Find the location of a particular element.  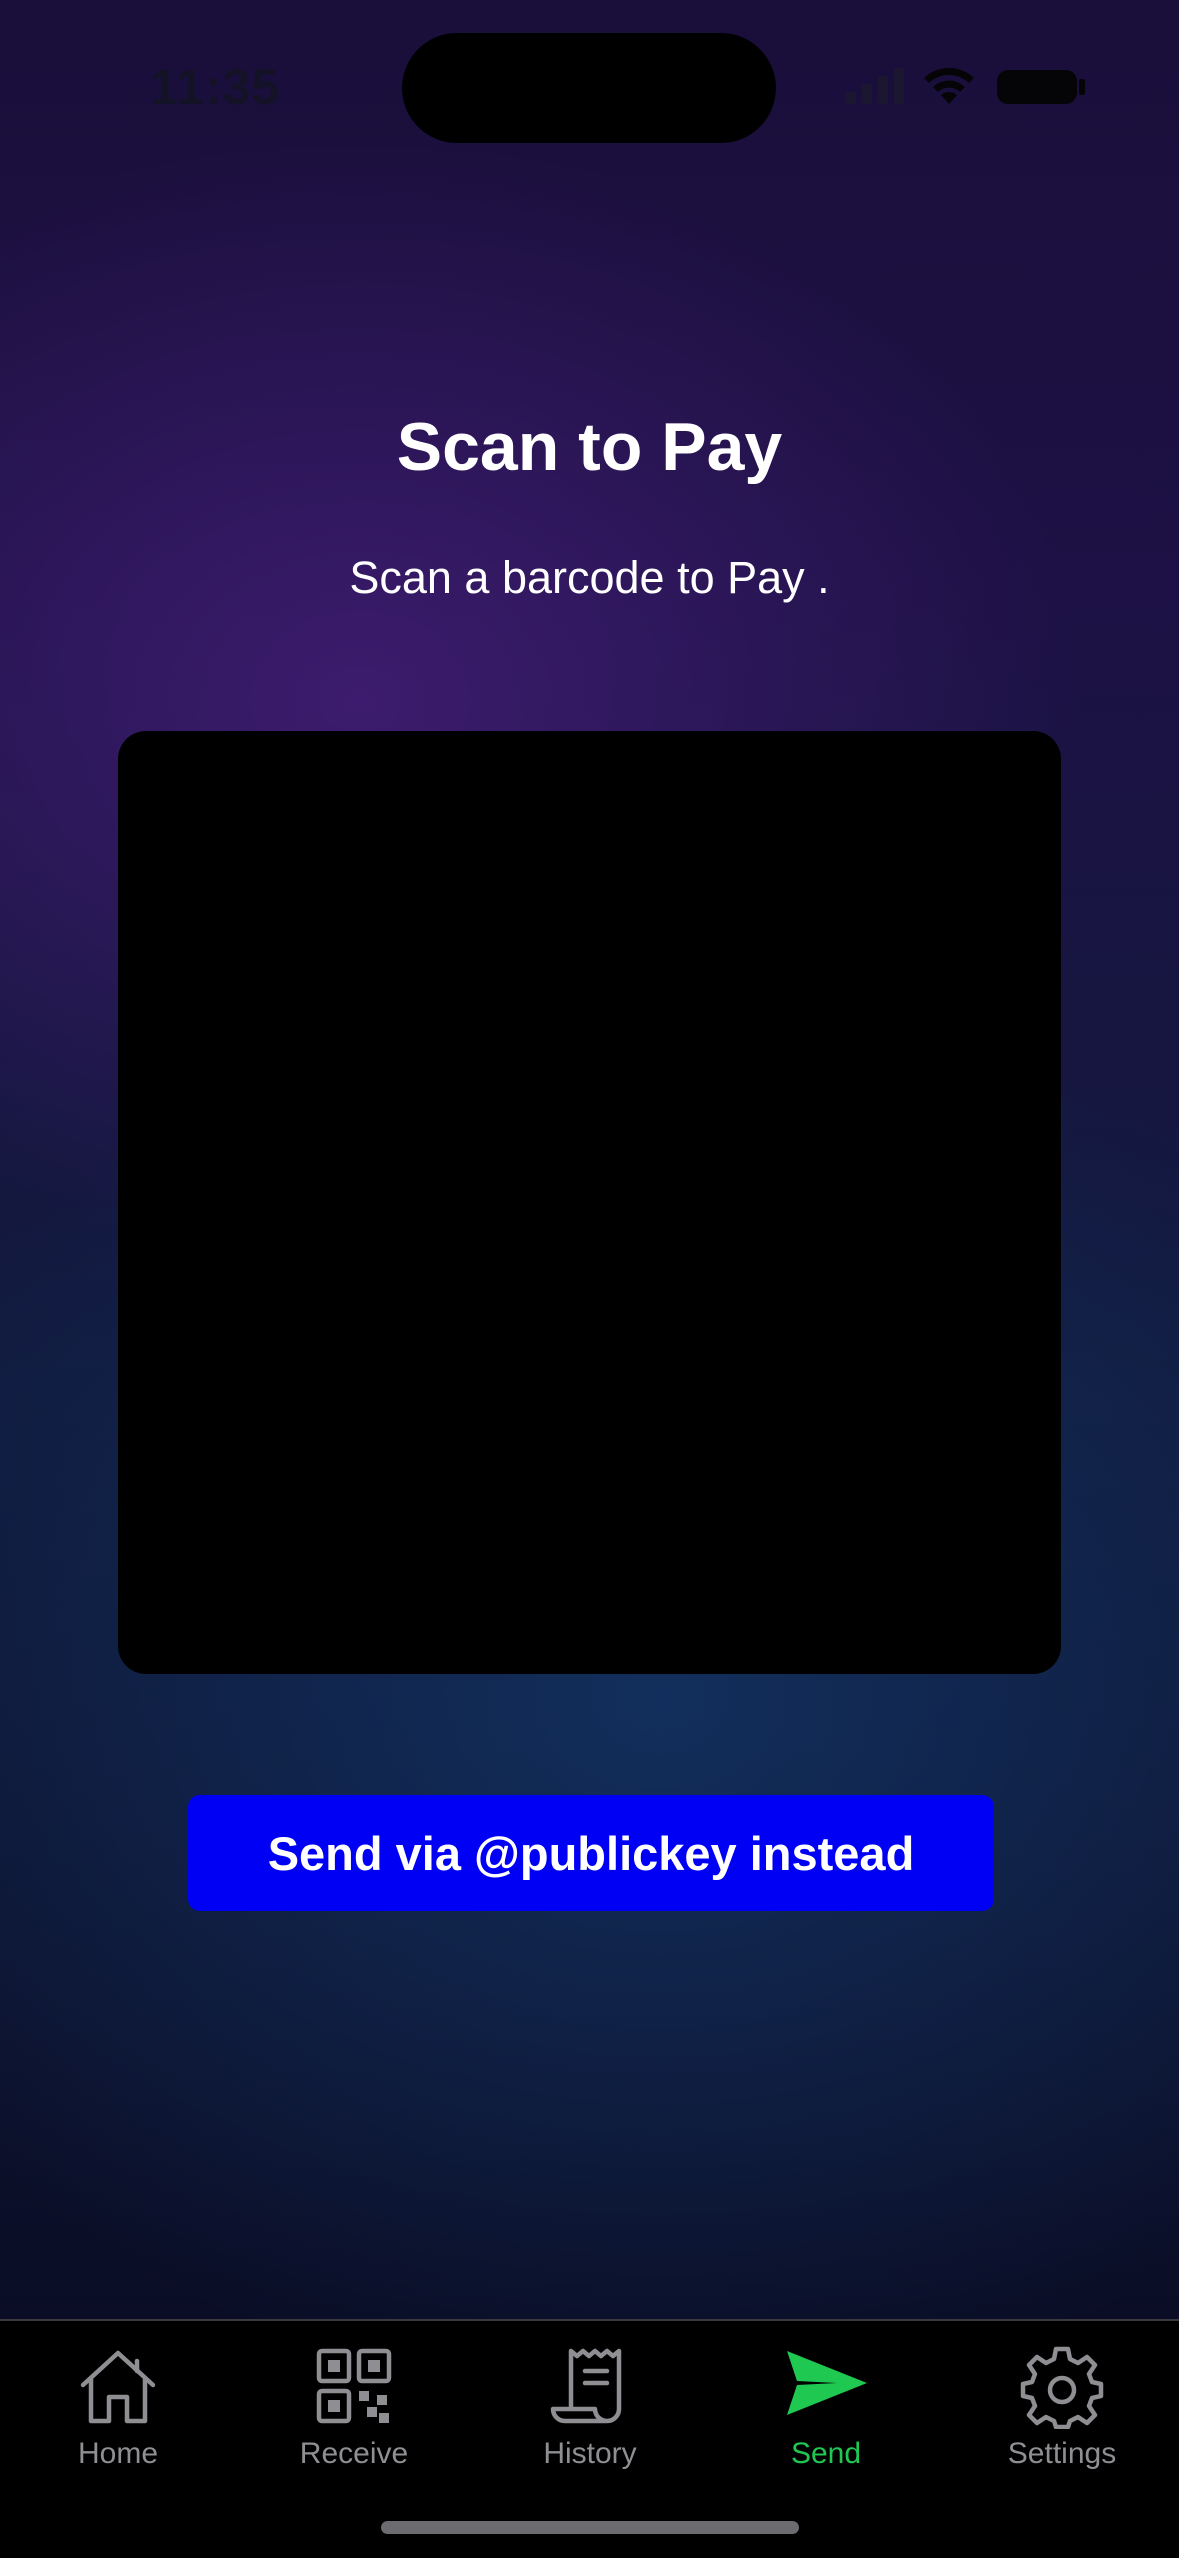

cellular-signal-icon is located at coordinates (876, 84).